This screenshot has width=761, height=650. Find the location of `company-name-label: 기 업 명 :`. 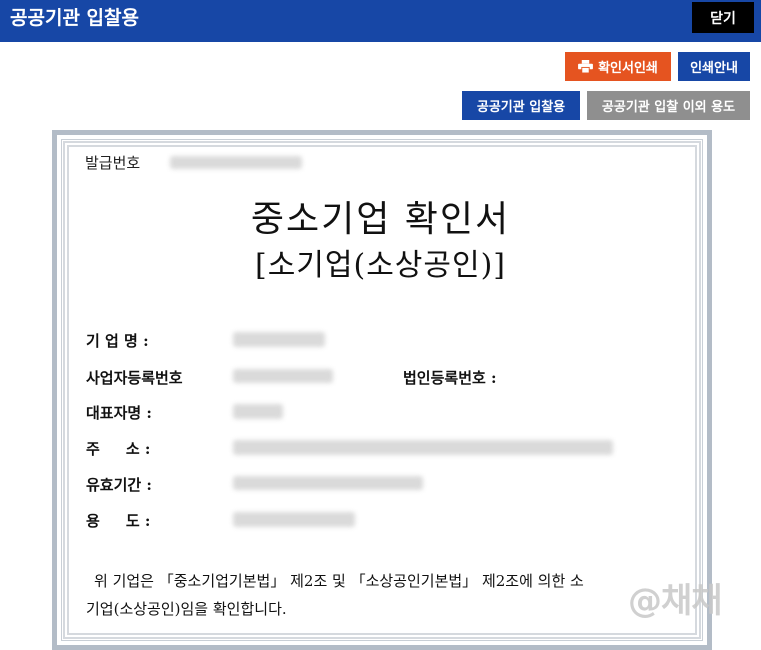

company-name-label: 기 업 명 : is located at coordinates (117, 341).